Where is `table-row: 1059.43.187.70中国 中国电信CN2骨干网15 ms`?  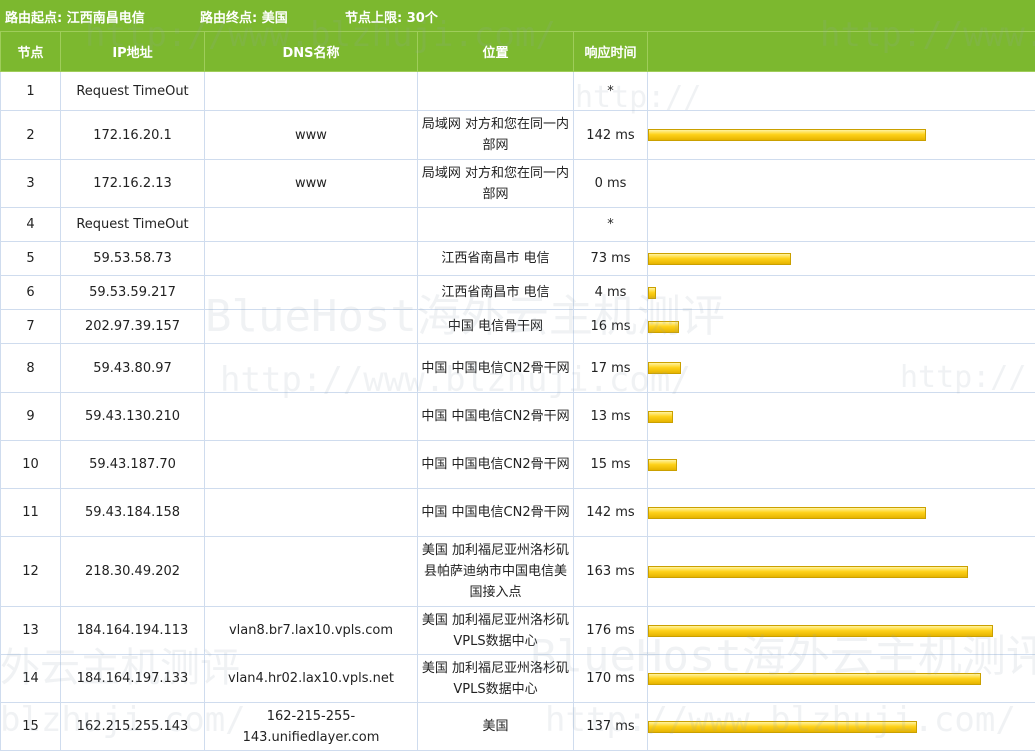 table-row: 1059.43.187.70中国 中国电信CN2骨干网15 ms is located at coordinates (518, 465).